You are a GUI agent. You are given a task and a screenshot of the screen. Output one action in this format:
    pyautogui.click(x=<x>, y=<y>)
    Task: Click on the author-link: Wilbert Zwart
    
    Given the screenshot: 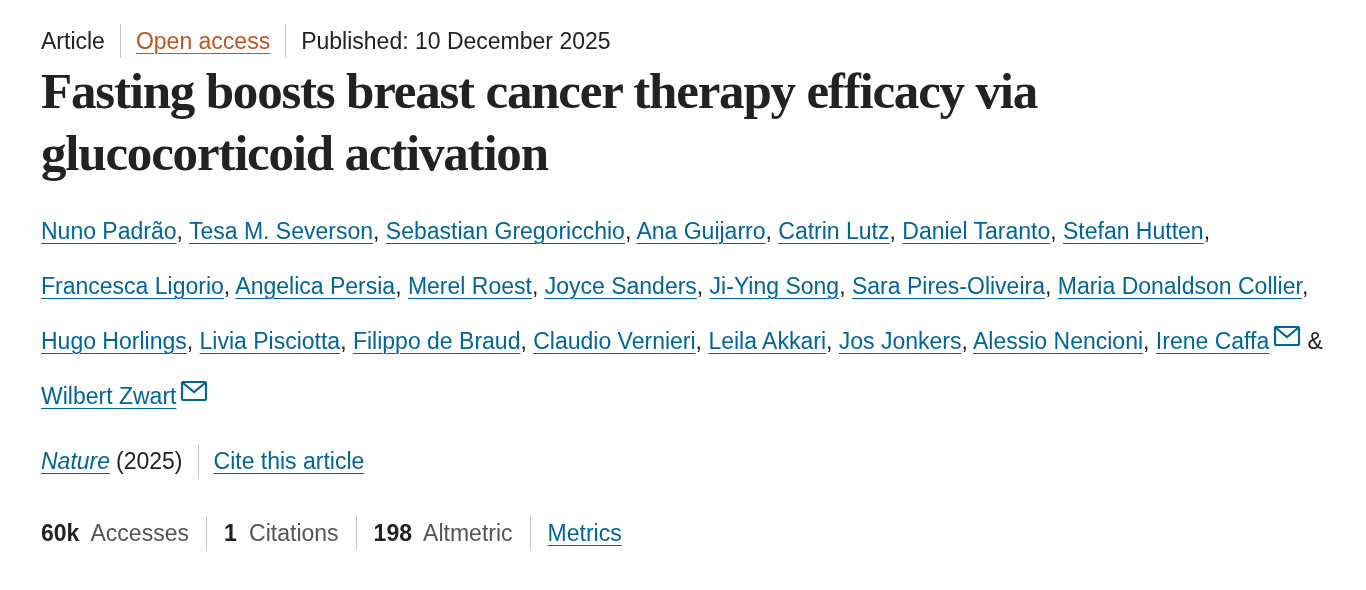 What is the action you would take?
    pyautogui.click(x=109, y=396)
    